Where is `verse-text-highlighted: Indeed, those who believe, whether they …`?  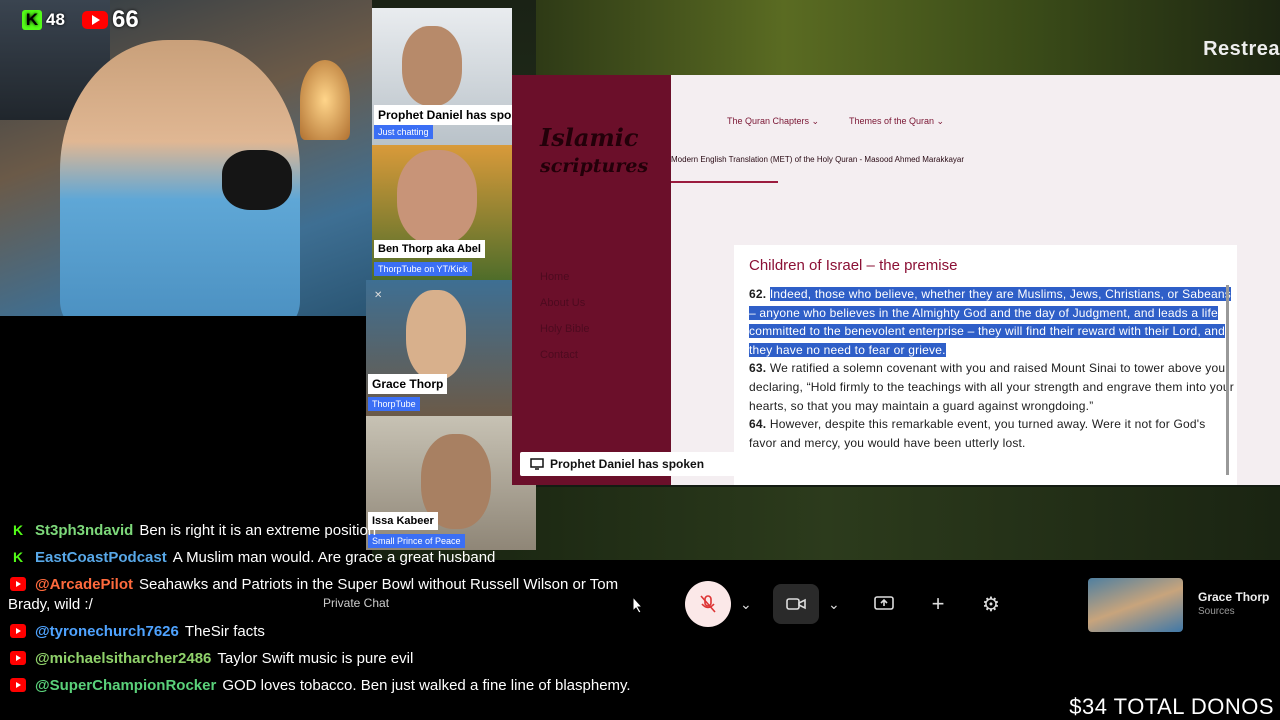
verse-text-highlighted: Indeed, those who believe, whether they … is located at coordinates (990, 322).